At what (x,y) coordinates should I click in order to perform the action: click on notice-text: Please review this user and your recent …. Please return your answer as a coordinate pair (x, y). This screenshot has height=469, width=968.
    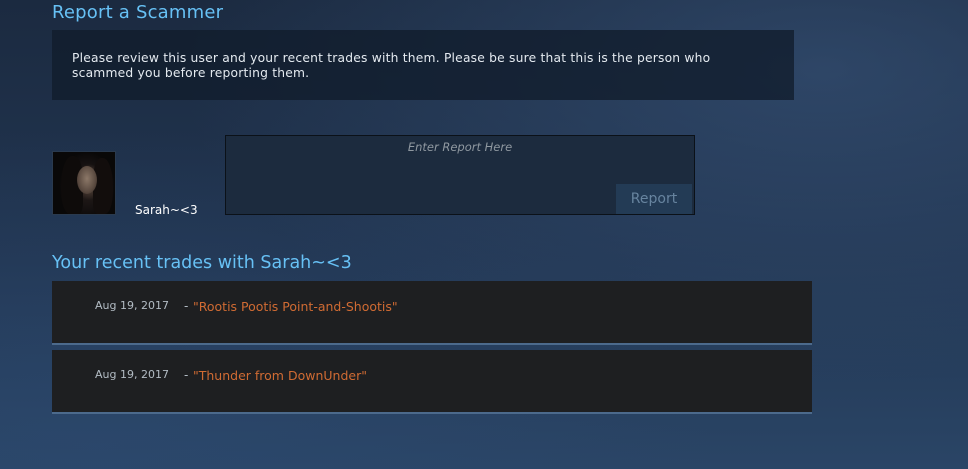
    Looking at the image, I should click on (391, 65).